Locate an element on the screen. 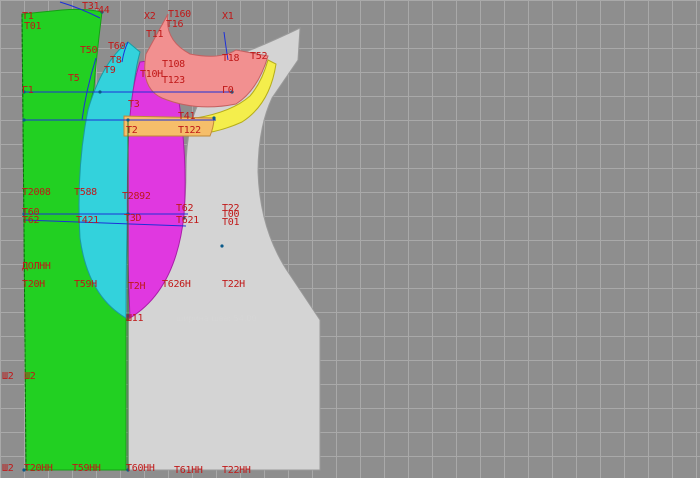 The width and height of the screenshot is (700, 478). point-label-t123: T123 is located at coordinates (173, 81).